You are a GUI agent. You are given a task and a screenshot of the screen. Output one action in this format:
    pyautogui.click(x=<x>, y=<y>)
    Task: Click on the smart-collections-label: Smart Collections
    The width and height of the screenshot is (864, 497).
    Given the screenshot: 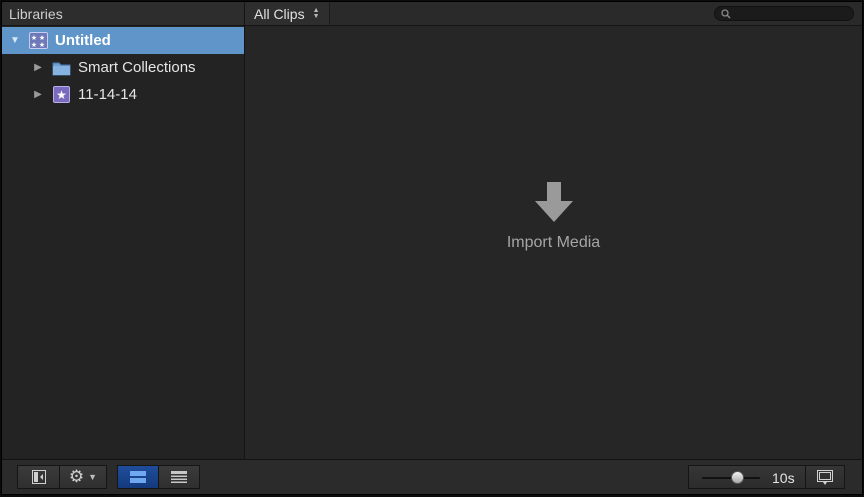 What is the action you would take?
    pyautogui.click(x=137, y=67)
    